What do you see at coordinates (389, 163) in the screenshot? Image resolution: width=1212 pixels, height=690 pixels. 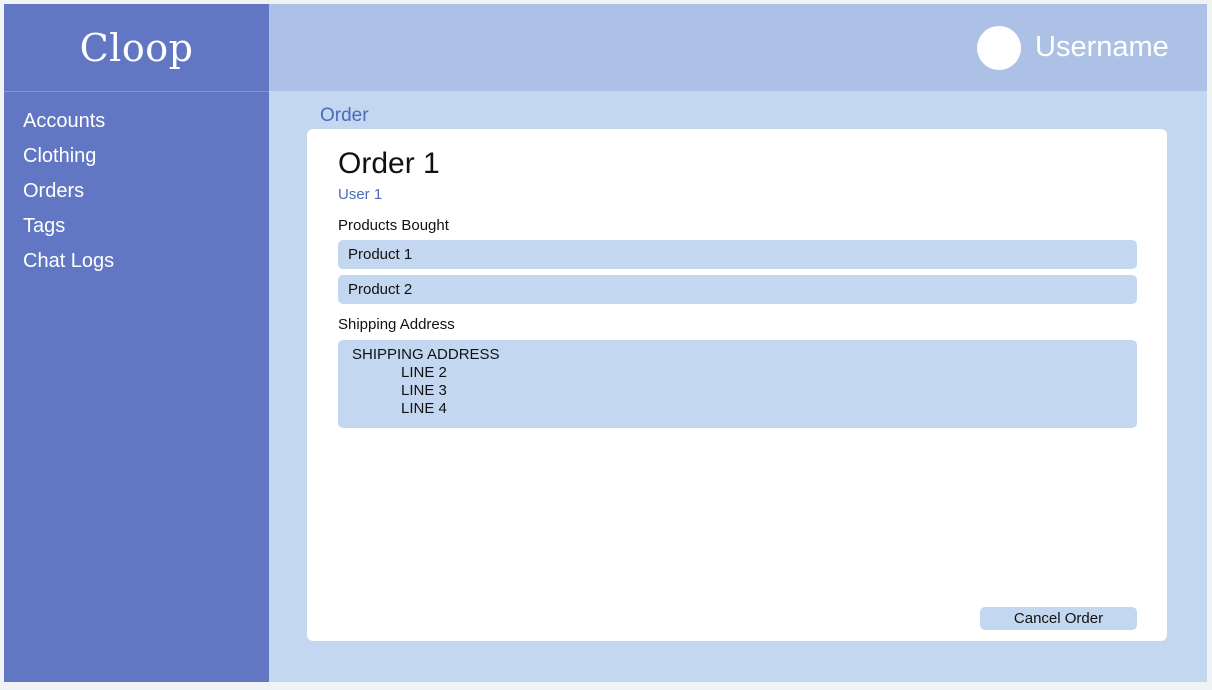 I see `page-title: Order 1` at bounding box center [389, 163].